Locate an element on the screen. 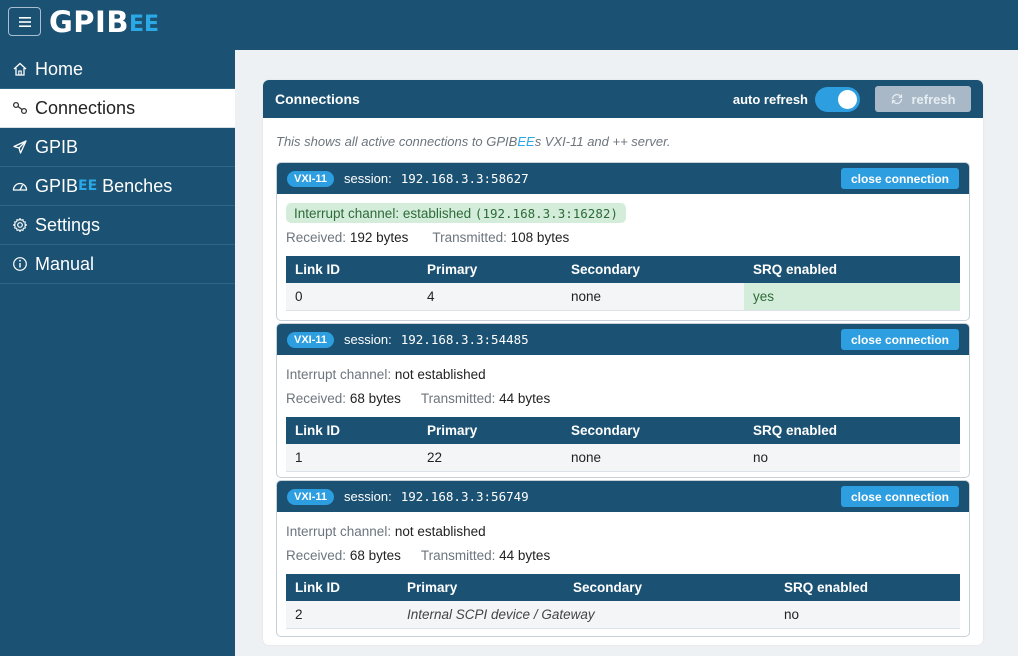 This screenshot has height=656, width=1018. auto-refresh-toggle is located at coordinates (837, 99).